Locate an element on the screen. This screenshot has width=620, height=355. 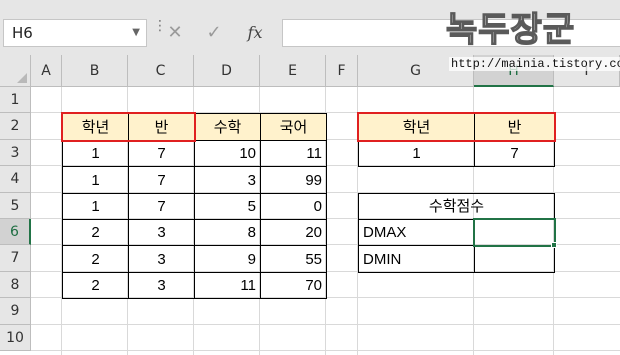
table-cell: 8 is located at coordinates (227, 232).